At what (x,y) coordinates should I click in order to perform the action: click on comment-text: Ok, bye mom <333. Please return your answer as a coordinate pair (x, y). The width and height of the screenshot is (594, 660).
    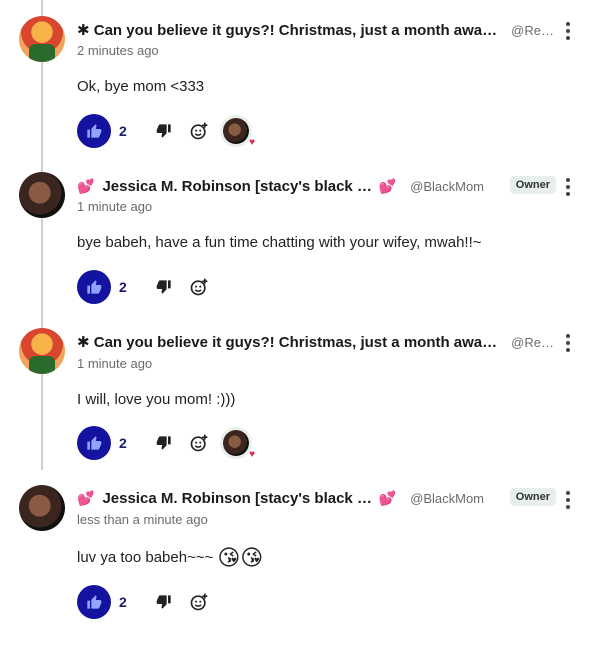
    Looking at the image, I should click on (141, 86).